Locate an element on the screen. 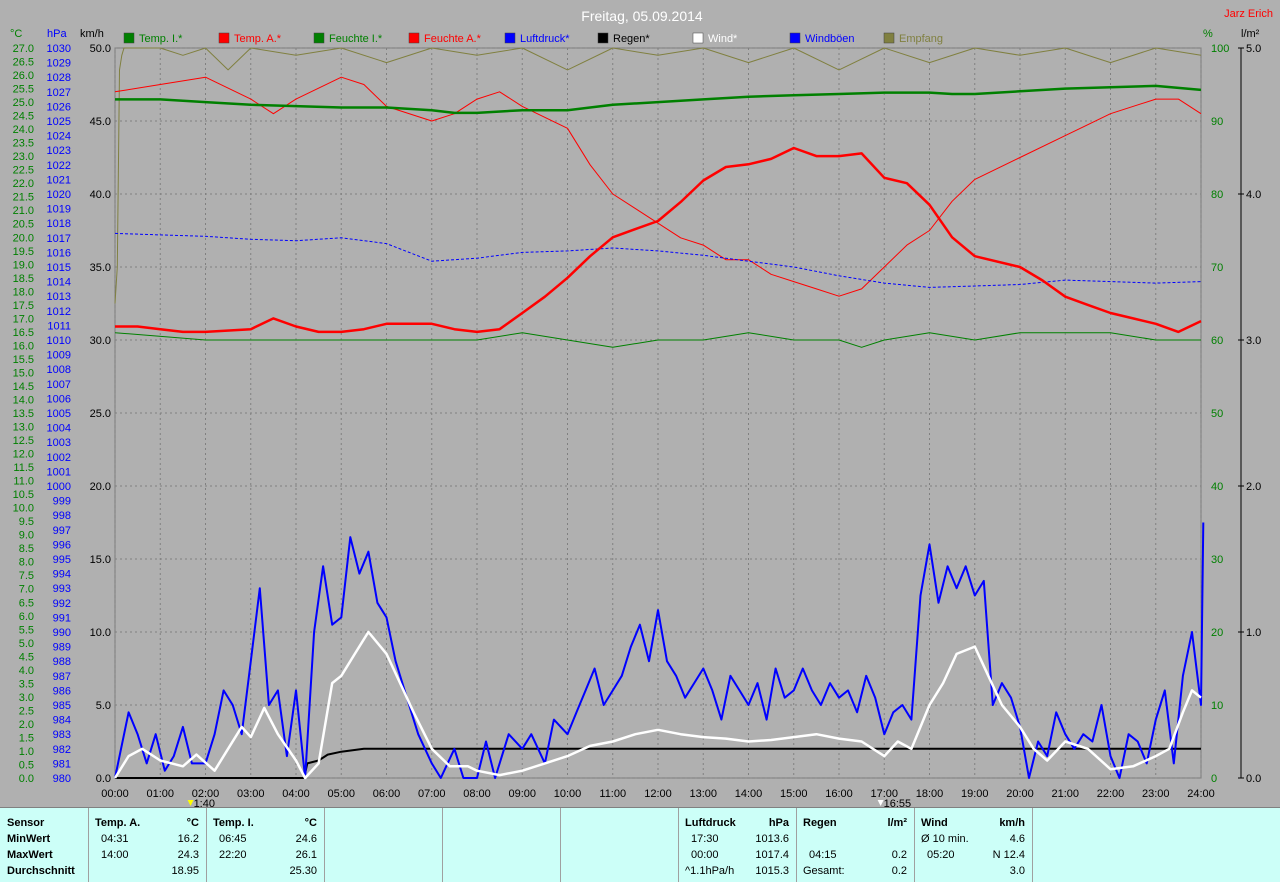 The height and width of the screenshot is (882, 1280). author-label: Jarz Erich is located at coordinates (1248, 14).